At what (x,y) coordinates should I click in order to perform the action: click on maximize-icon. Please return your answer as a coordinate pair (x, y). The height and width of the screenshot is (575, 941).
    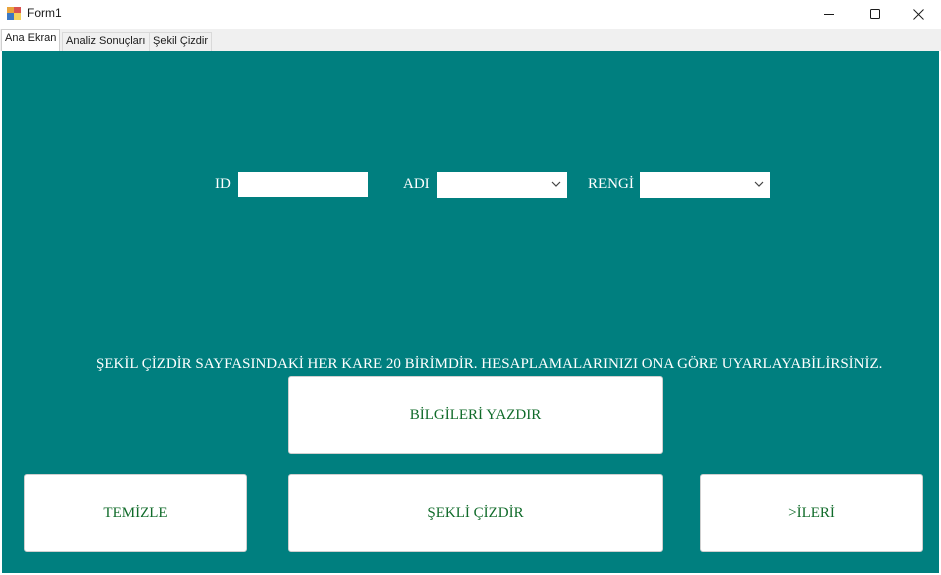
    Looking at the image, I should click on (875, 14).